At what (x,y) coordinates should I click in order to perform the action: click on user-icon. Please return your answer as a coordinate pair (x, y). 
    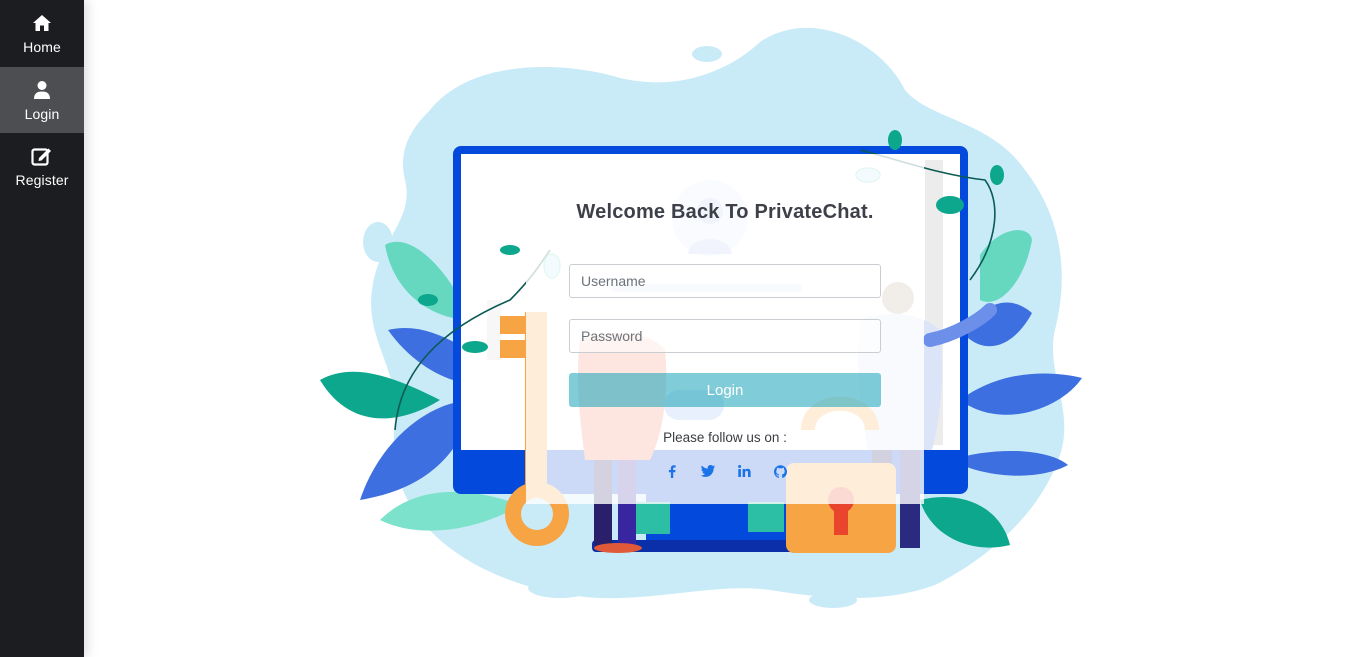
    Looking at the image, I should click on (42, 90).